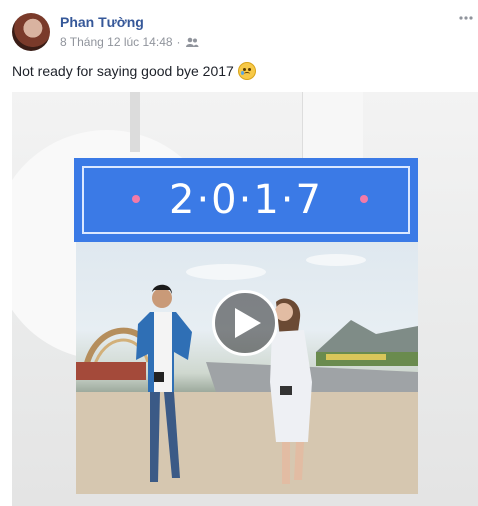  I want to click on play-button, so click(245, 323).